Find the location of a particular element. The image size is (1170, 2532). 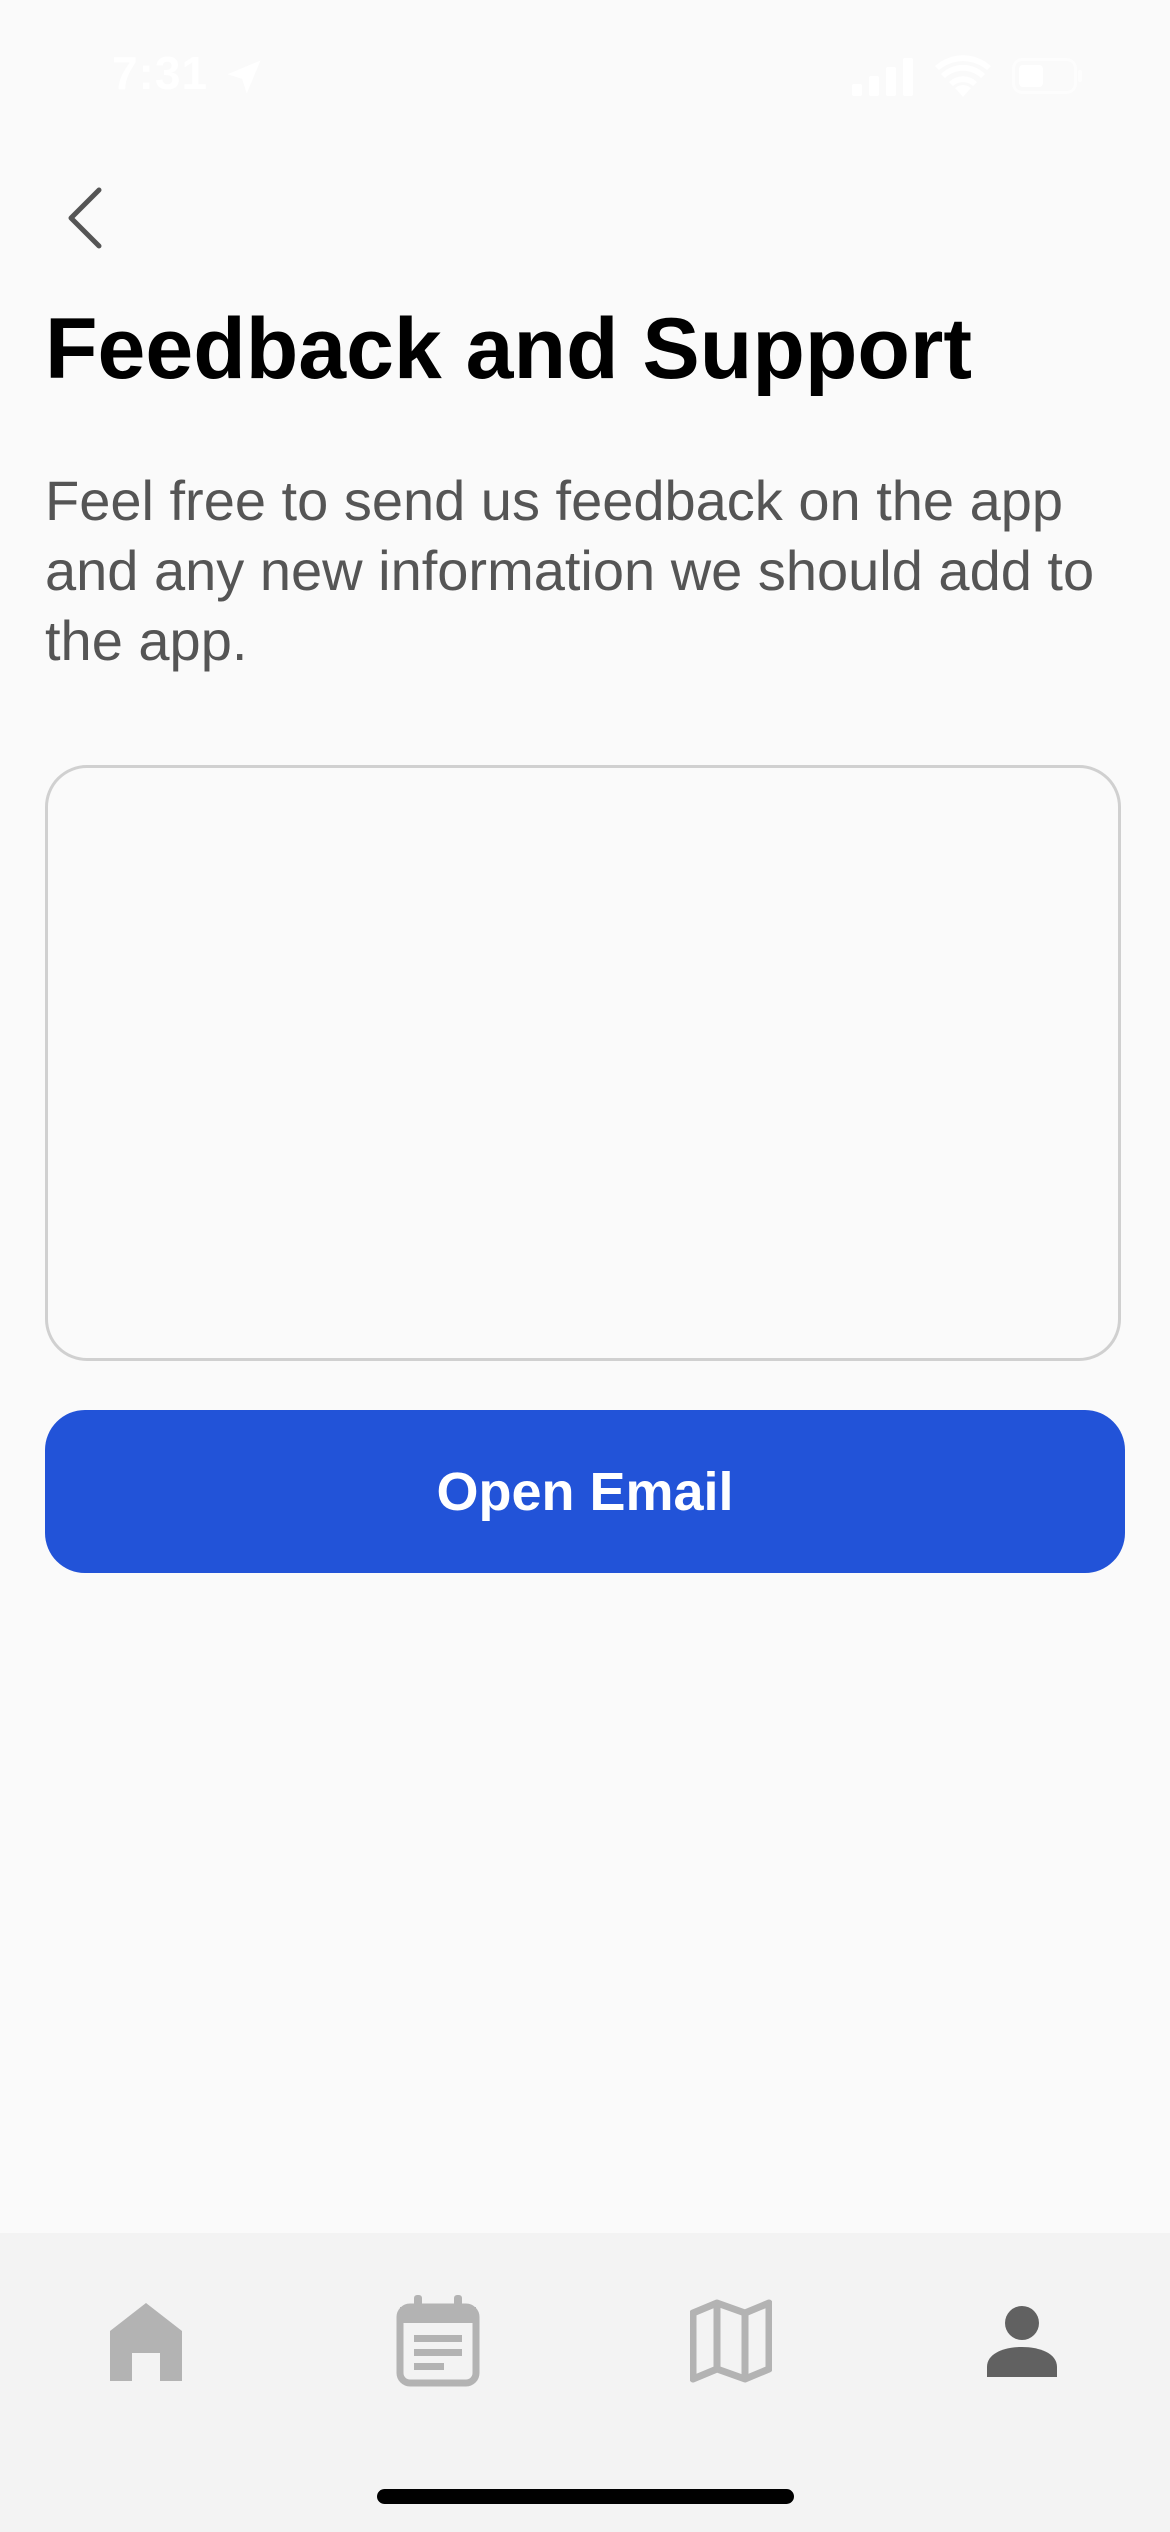

tab-calendar is located at coordinates (438, 2343).